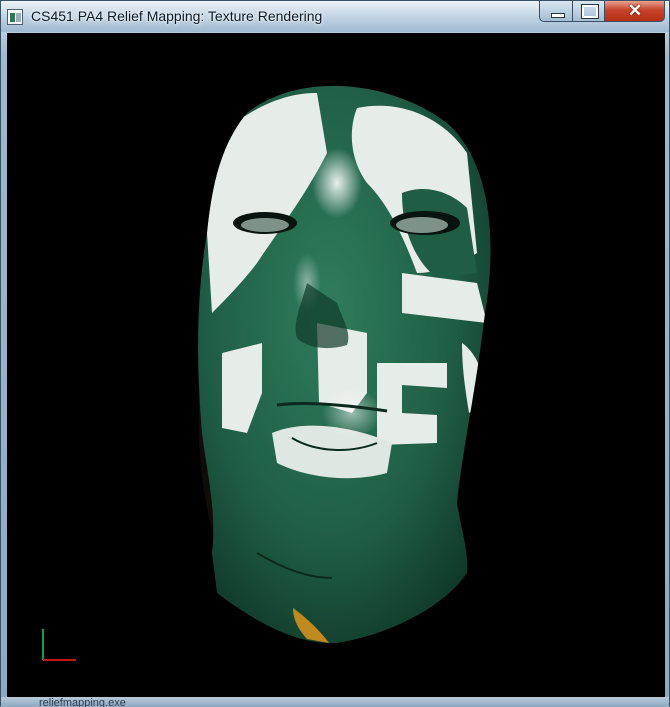  What do you see at coordinates (556, 11) in the screenshot?
I see `minimize-button` at bounding box center [556, 11].